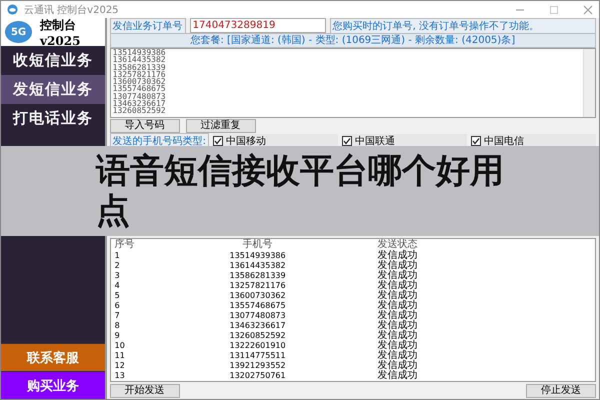 The image size is (600, 400). What do you see at coordinates (257, 336) in the screenshot?
I see `table-cell-text: 13260852592` at bounding box center [257, 336].